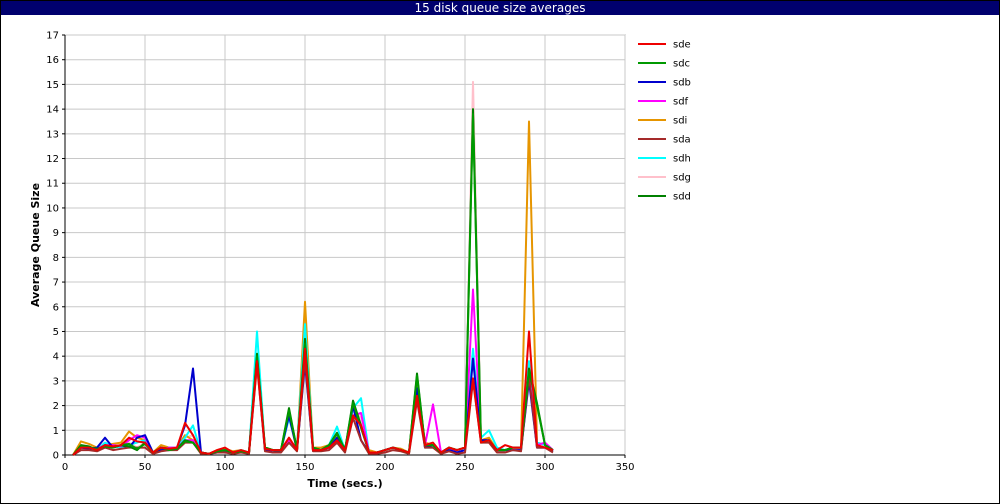 This screenshot has height=504, width=1000. What do you see at coordinates (56, 431) in the screenshot?
I see `y-tick-label: 1` at bounding box center [56, 431].